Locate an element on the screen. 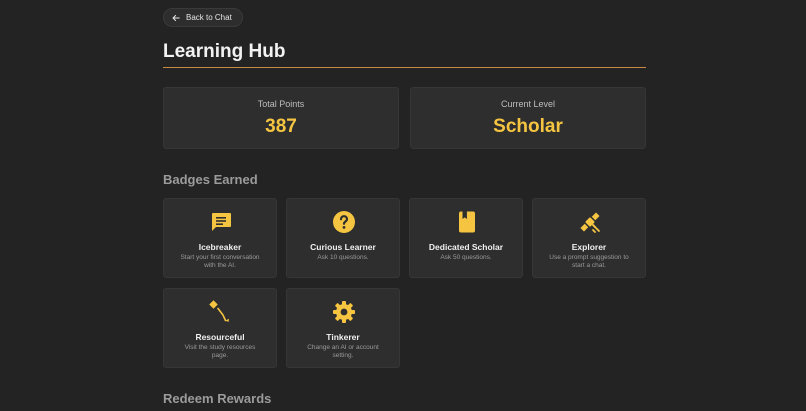 The image size is (806, 411). question-circle-icon is located at coordinates (344, 222).